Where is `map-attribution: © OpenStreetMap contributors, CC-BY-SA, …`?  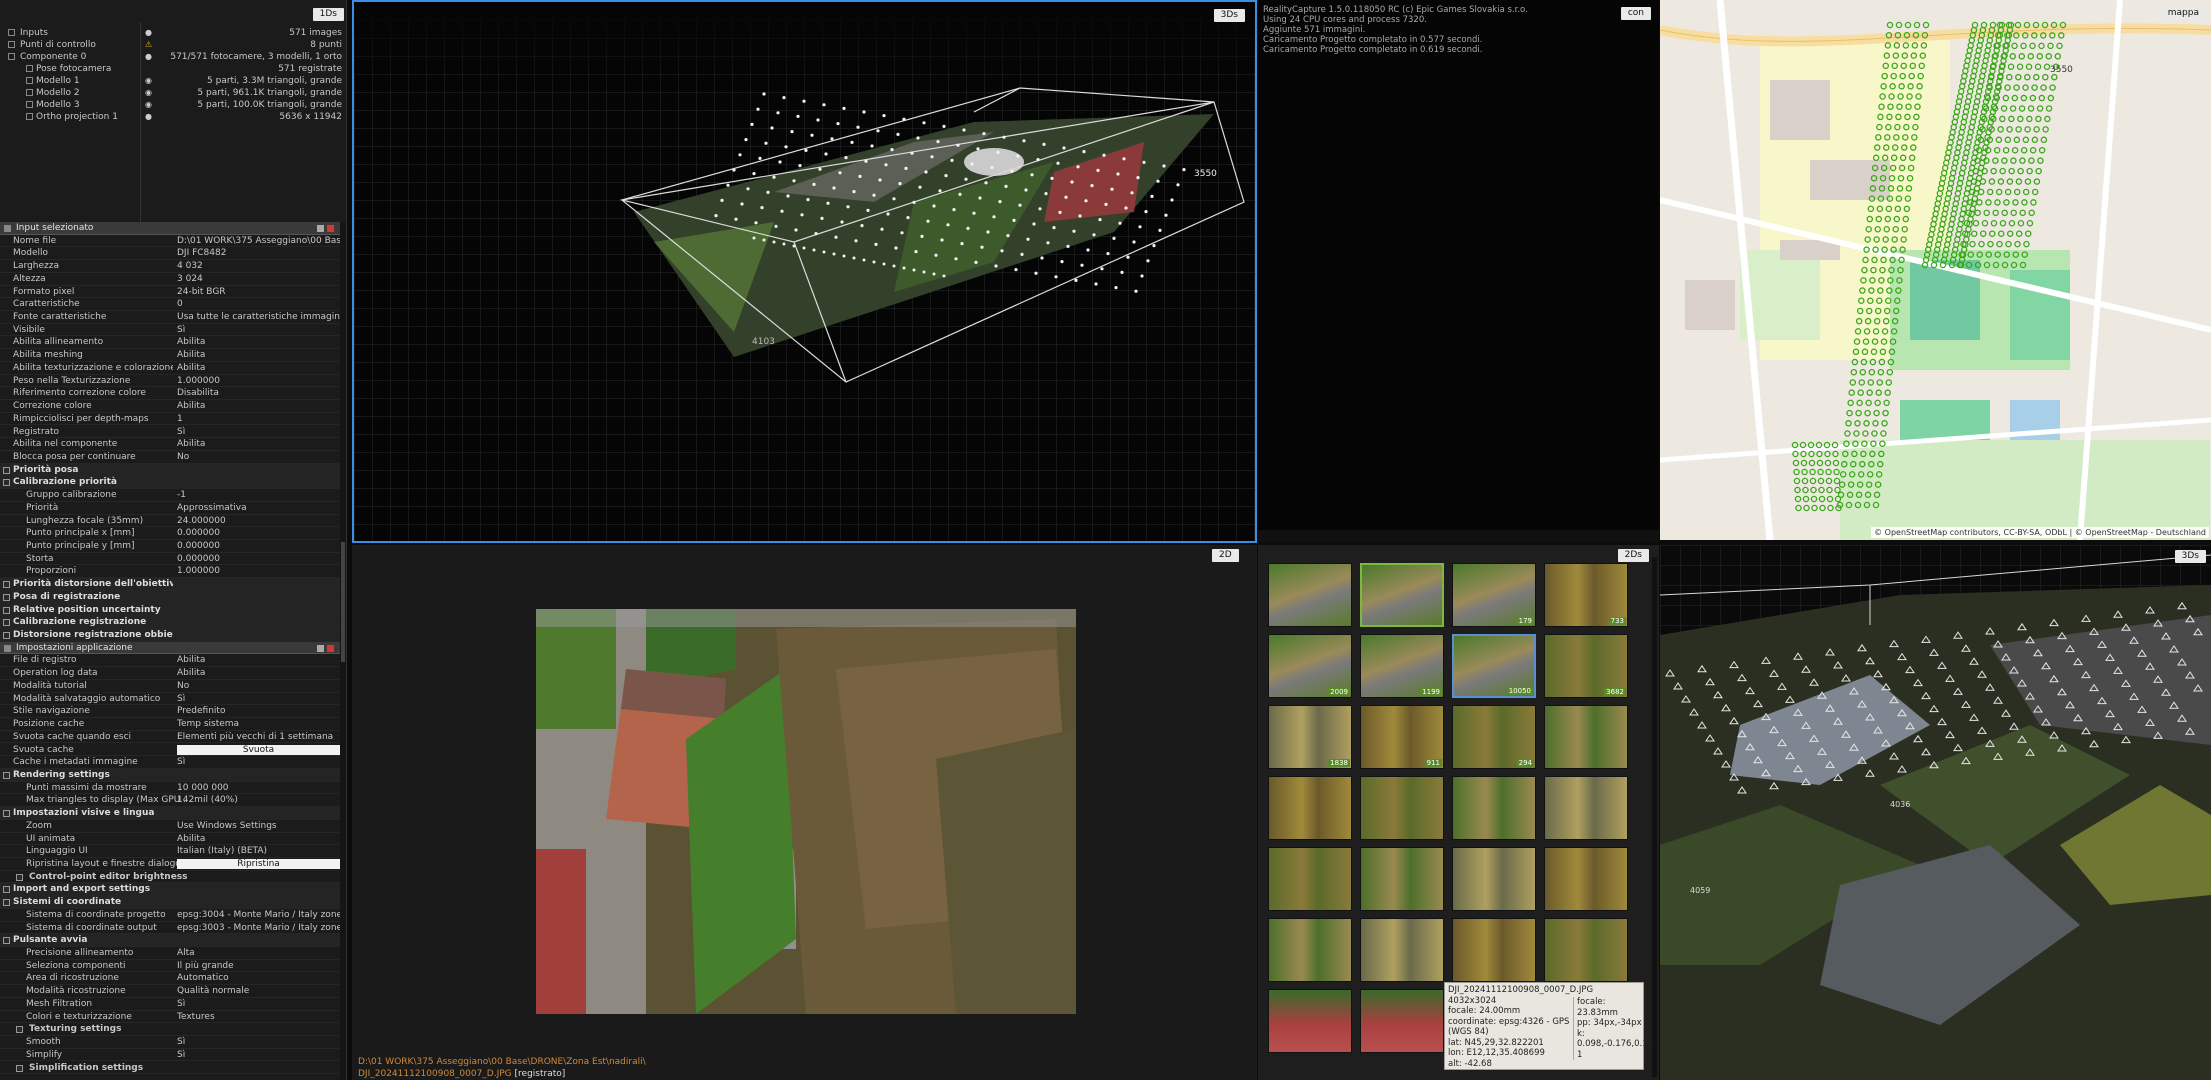
map-attribution: © OpenStreetMap contributors, CC-BY-SA, … is located at coordinates (2040, 532).